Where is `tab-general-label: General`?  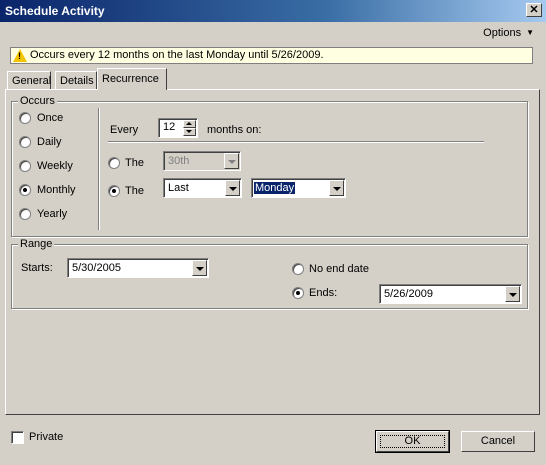 tab-general-label: General is located at coordinates (32, 81).